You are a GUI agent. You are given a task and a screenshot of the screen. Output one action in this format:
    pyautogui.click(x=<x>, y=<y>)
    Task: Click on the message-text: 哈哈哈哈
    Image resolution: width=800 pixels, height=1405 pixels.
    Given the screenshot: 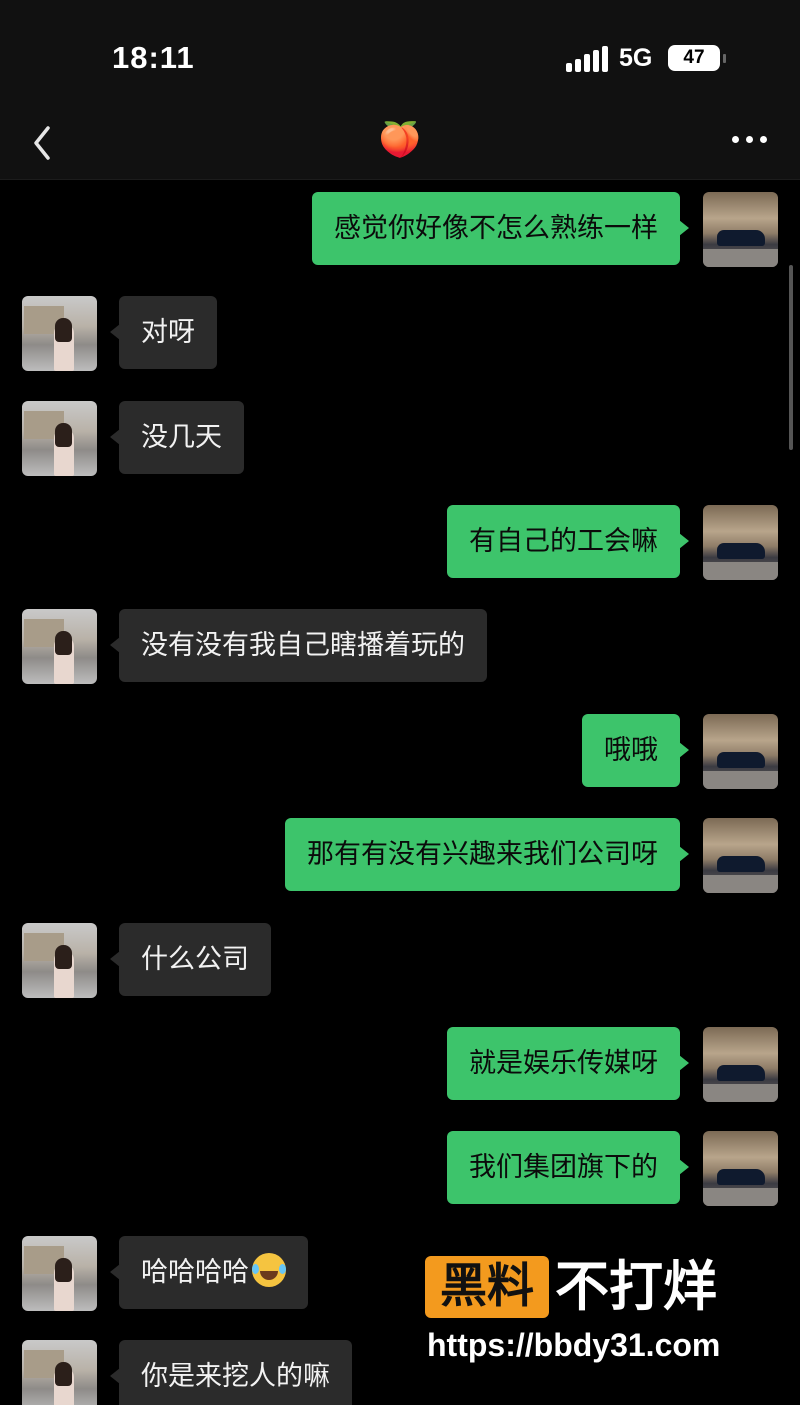 What is the action you would take?
    pyautogui.click(x=195, y=1272)
    